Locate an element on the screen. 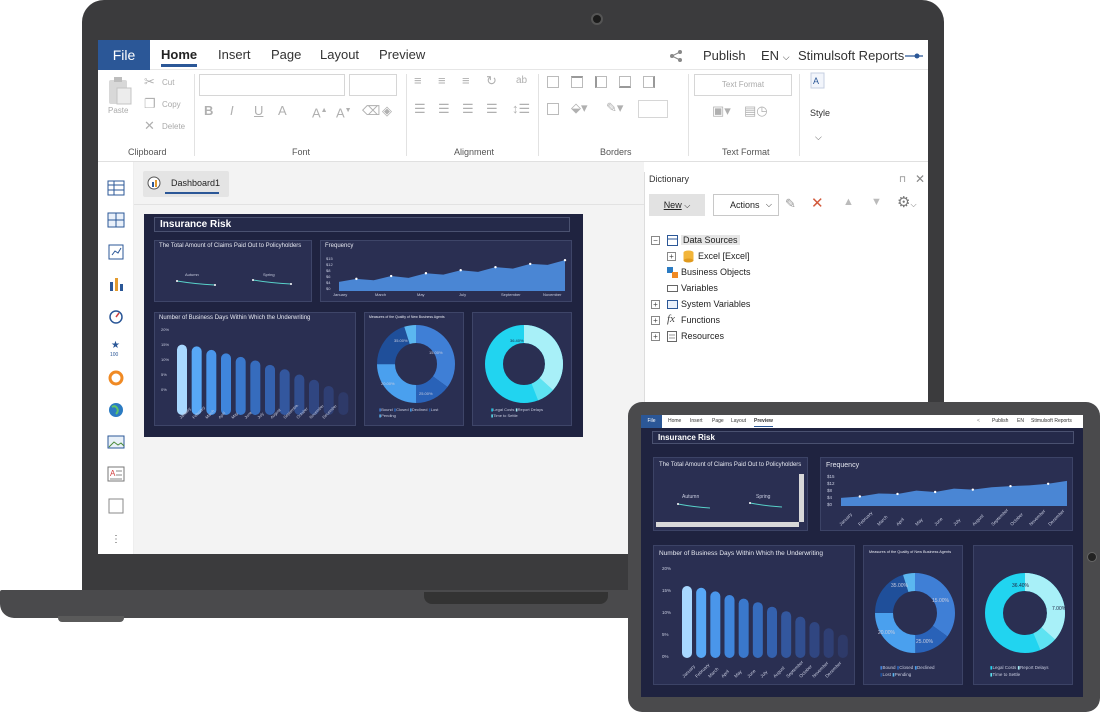 The width and height of the screenshot is (1100, 712). text-icon: A is located at coordinates (116, 474).